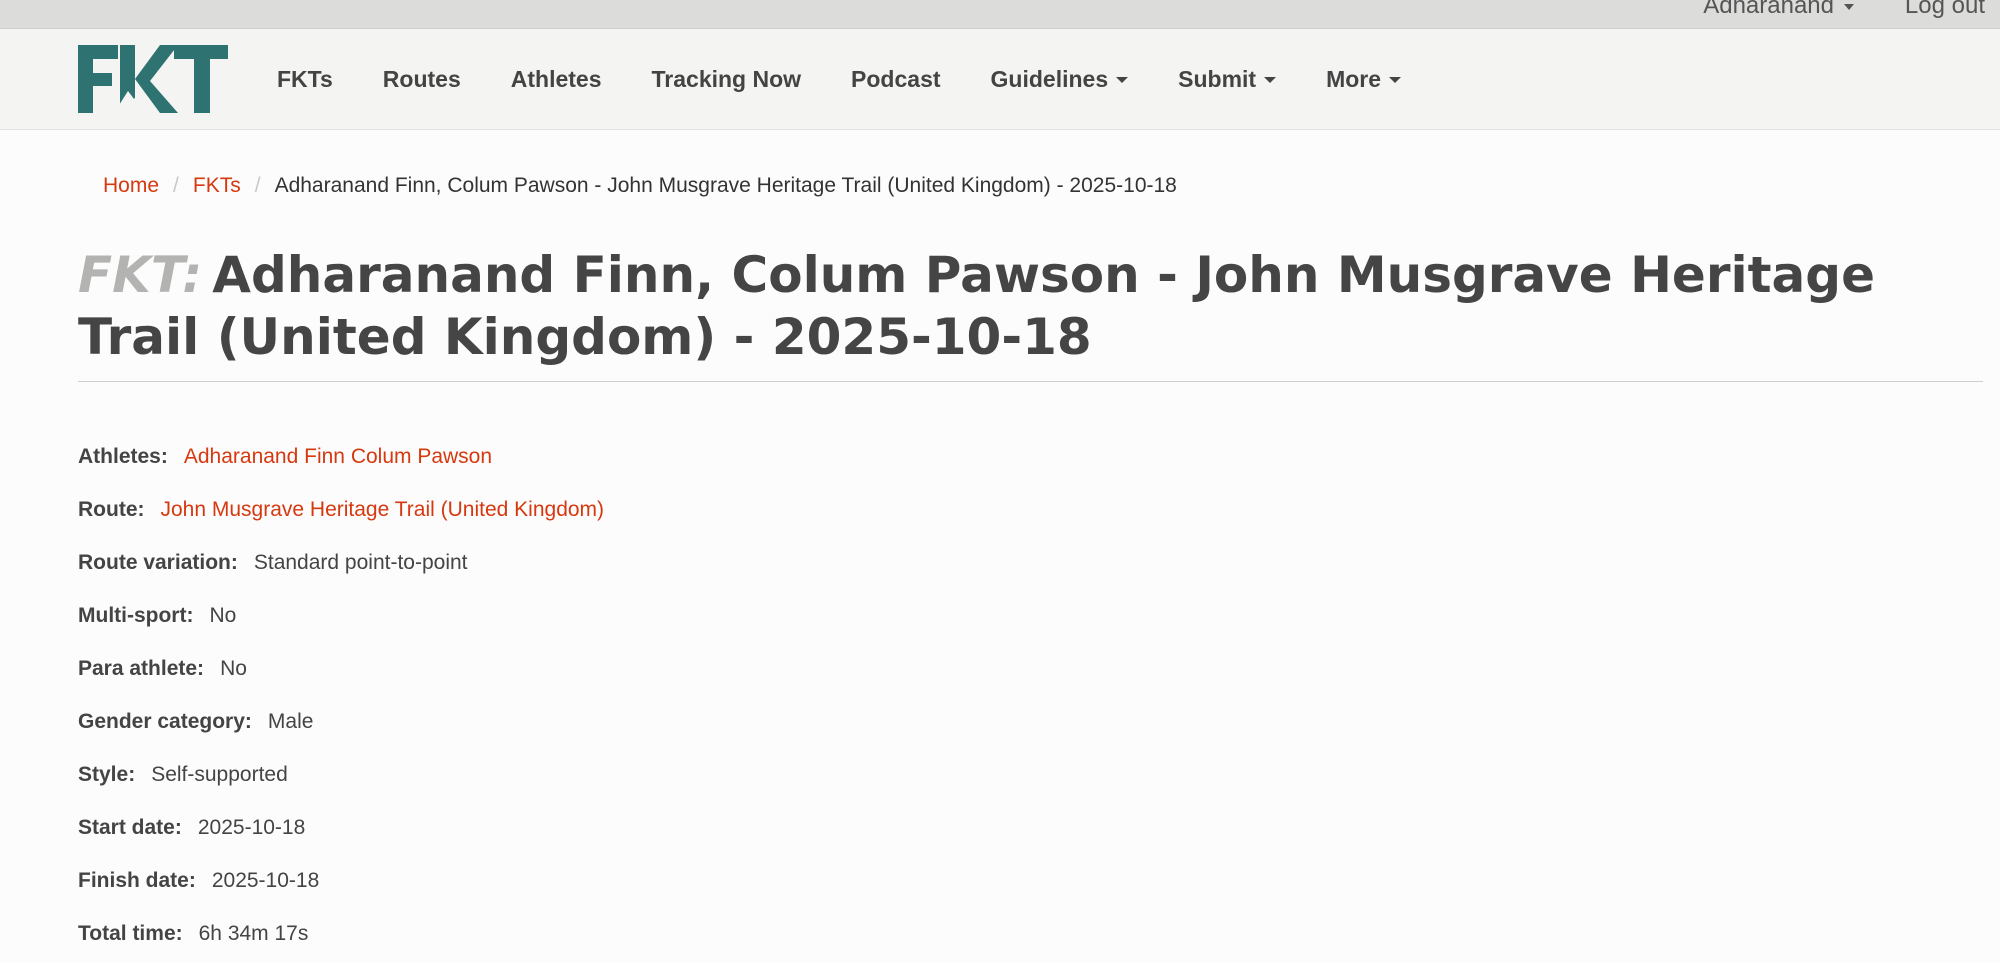  Describe the element at coordinates (136, 615) in the screenshot. I see `detail-label: Multi-sport:` at that location.